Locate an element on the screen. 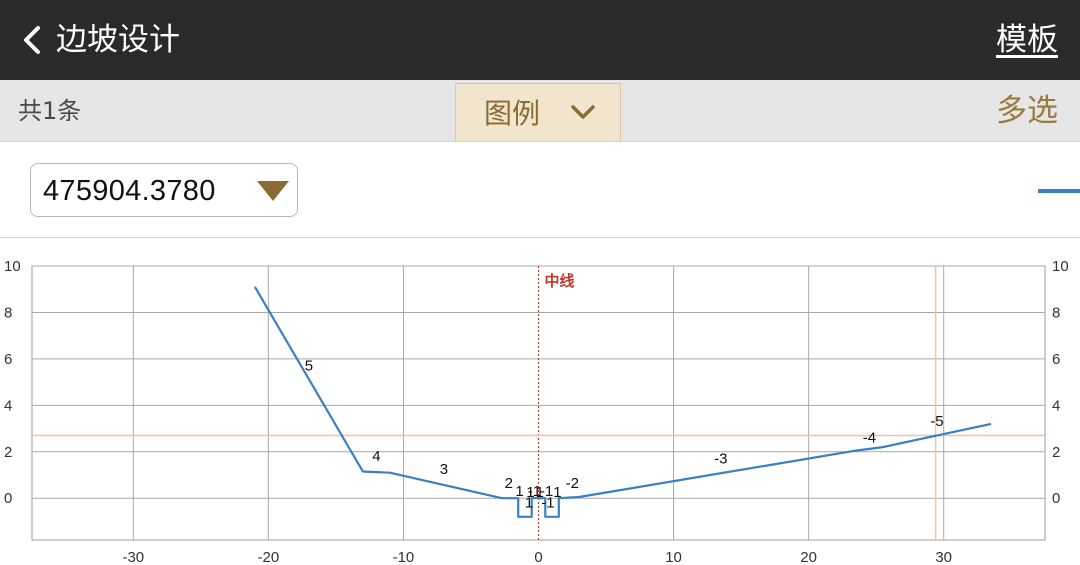 The height and width of the screenshot is (565, 1080). template-button: 模板 is located at coordinates (1027, 40).